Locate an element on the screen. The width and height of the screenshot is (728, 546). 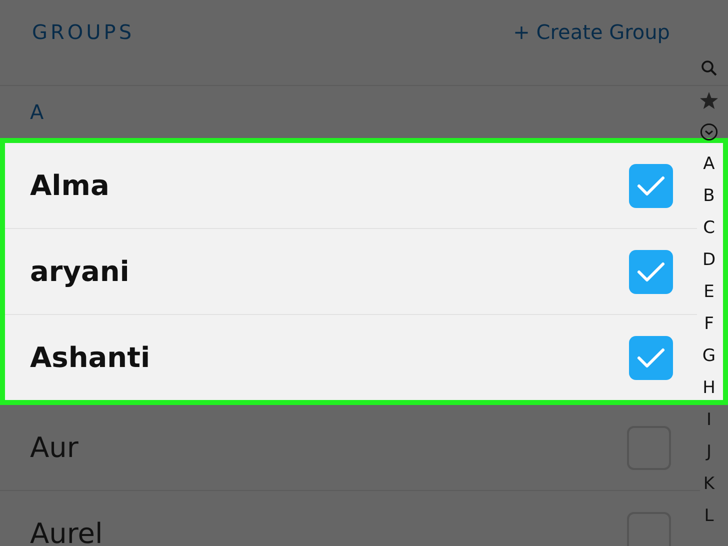
section-letter: A is located at coordinates (37, 112).